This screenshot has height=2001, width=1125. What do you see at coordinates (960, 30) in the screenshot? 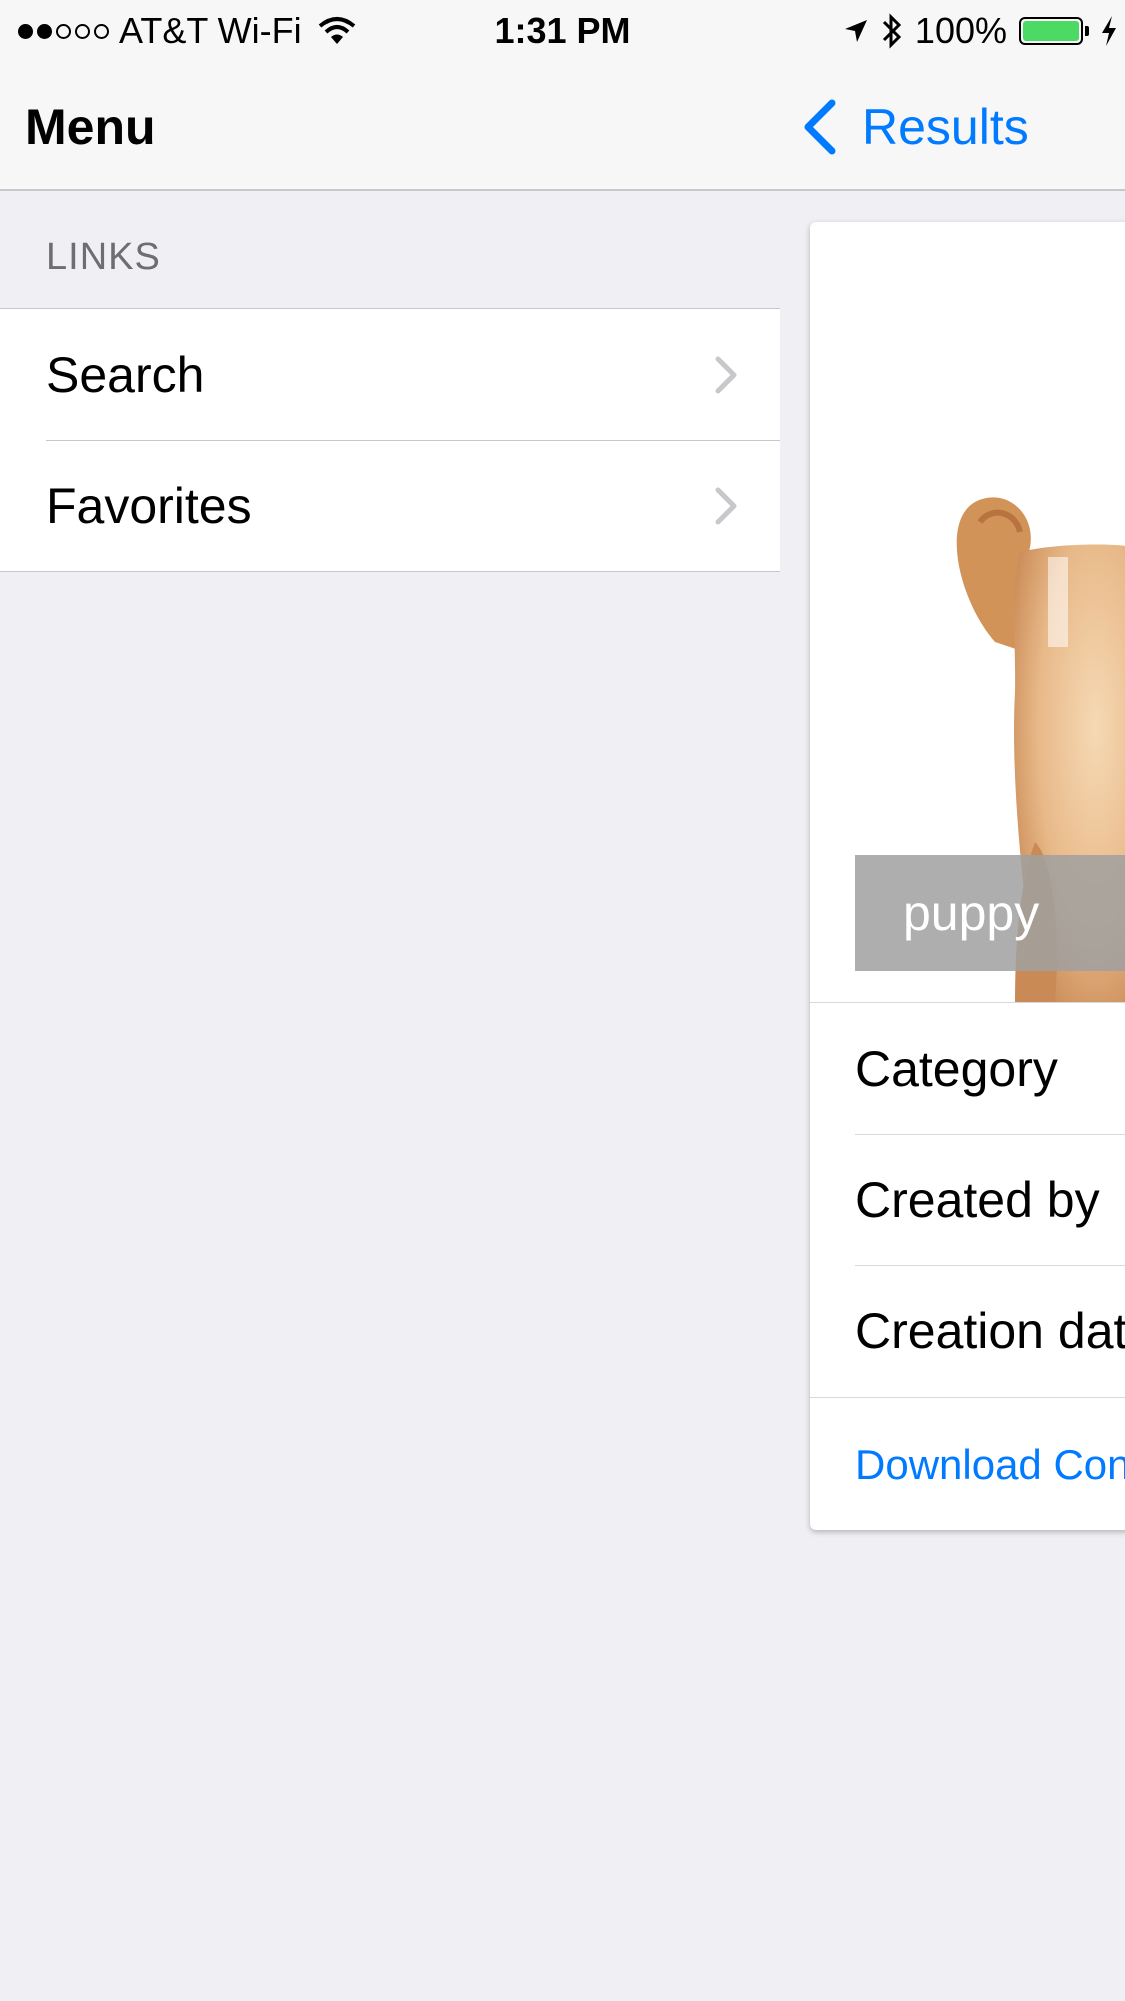
I see `battery-percent: 100%` at bounding box center [960, 30].